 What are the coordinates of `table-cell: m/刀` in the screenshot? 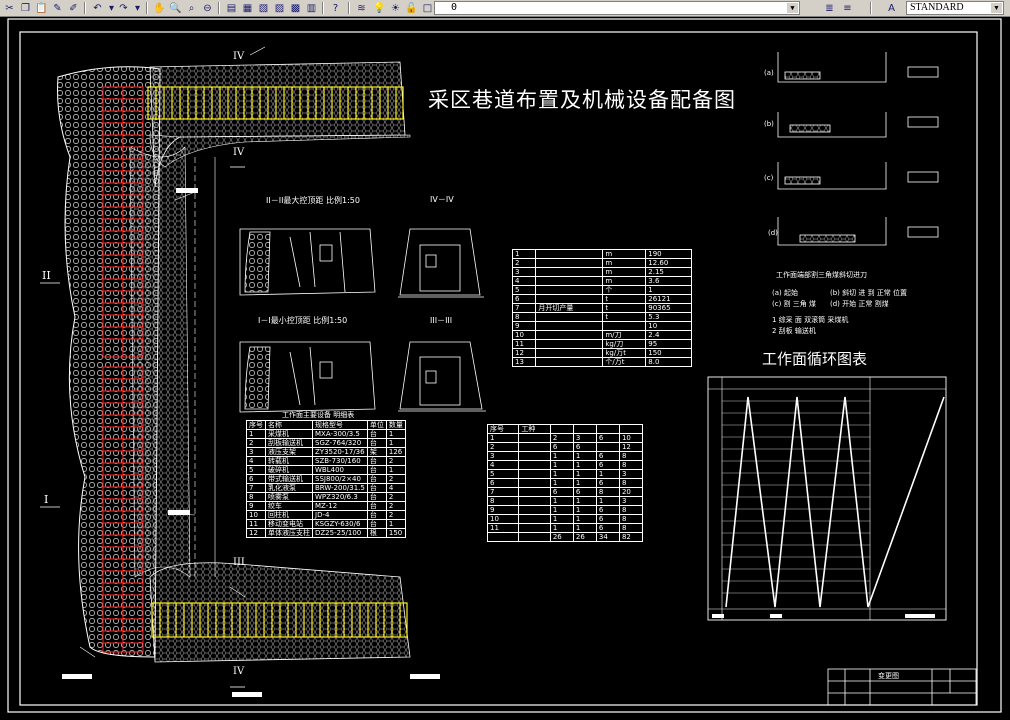 It's located at (624, 335).